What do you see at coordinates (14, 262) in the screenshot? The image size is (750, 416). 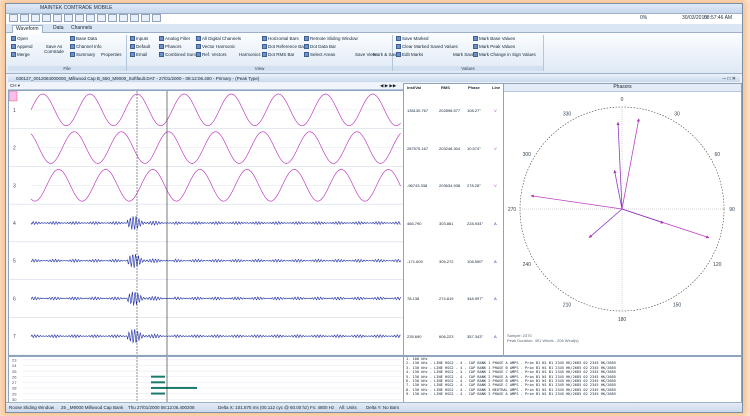 I see `channel-label: 5` at bounding box center [14, 262].